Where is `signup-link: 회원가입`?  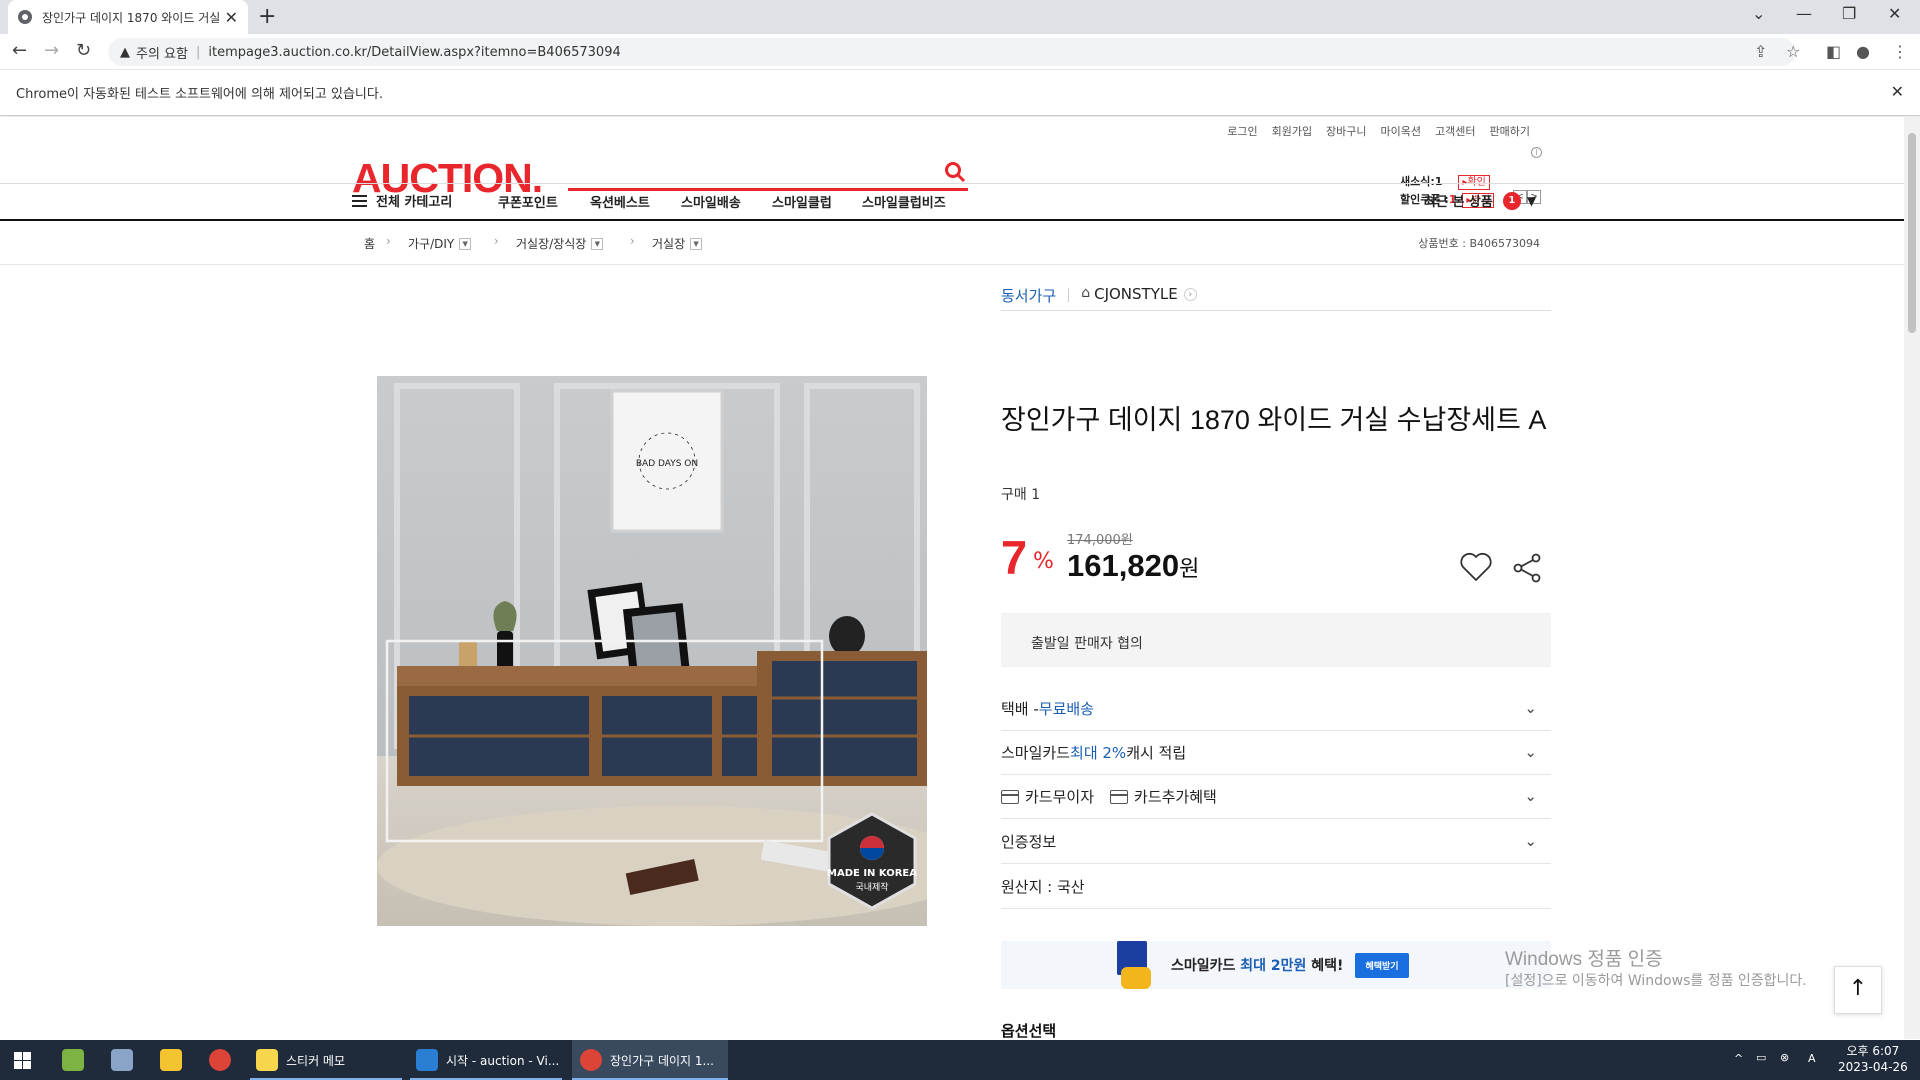
signup-link: 회원가입 is located at coordinates (1292, 131).